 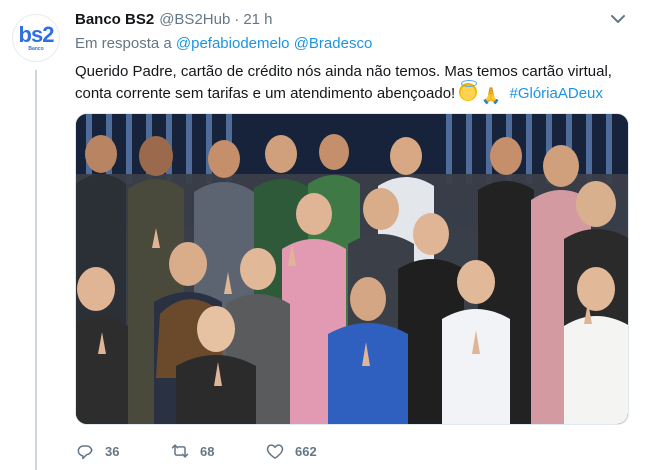 I want to click on like-count: 662, so click(x=306, y=451).